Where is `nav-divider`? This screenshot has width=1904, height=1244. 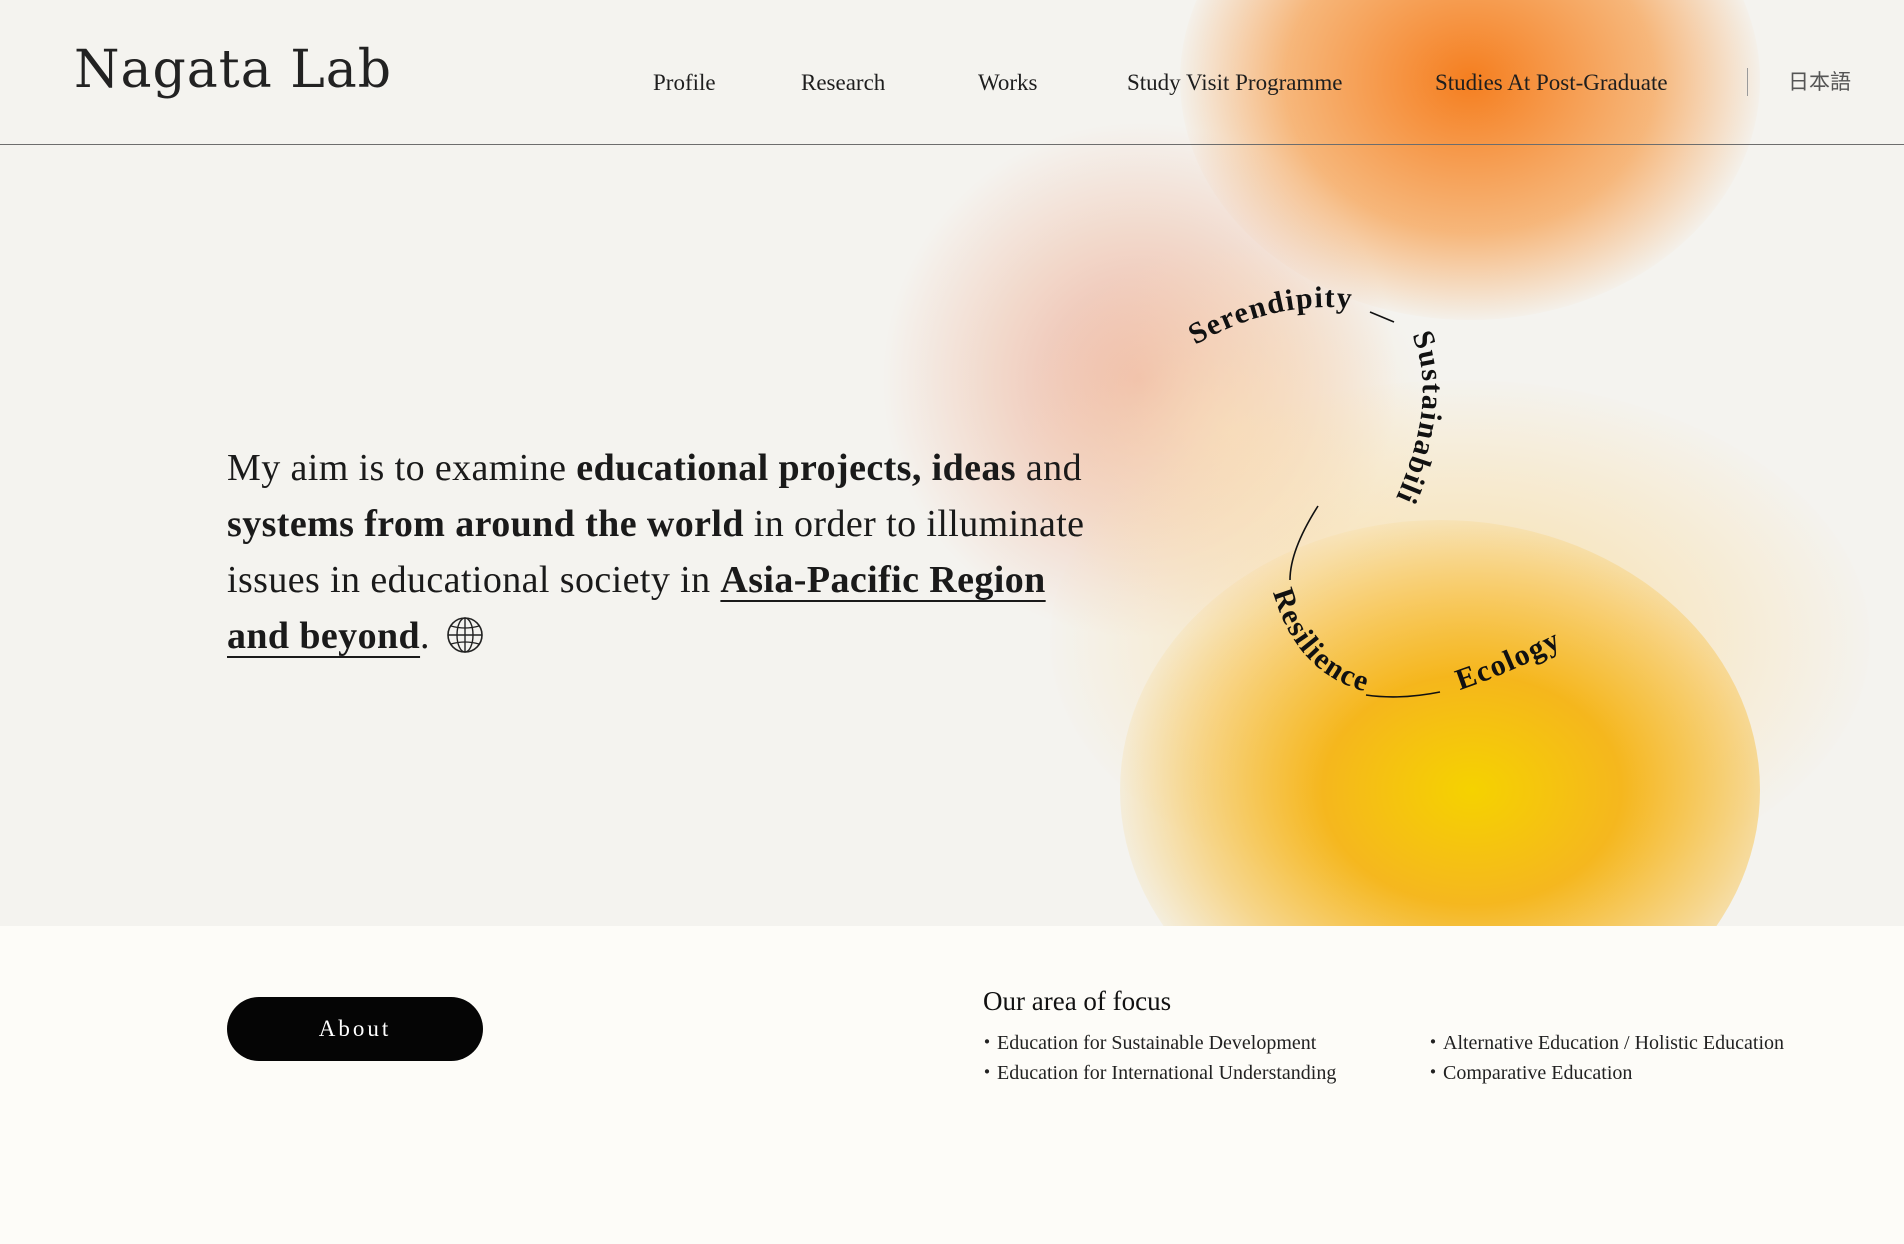 nav-divider is located at coordinates (1747, 82).